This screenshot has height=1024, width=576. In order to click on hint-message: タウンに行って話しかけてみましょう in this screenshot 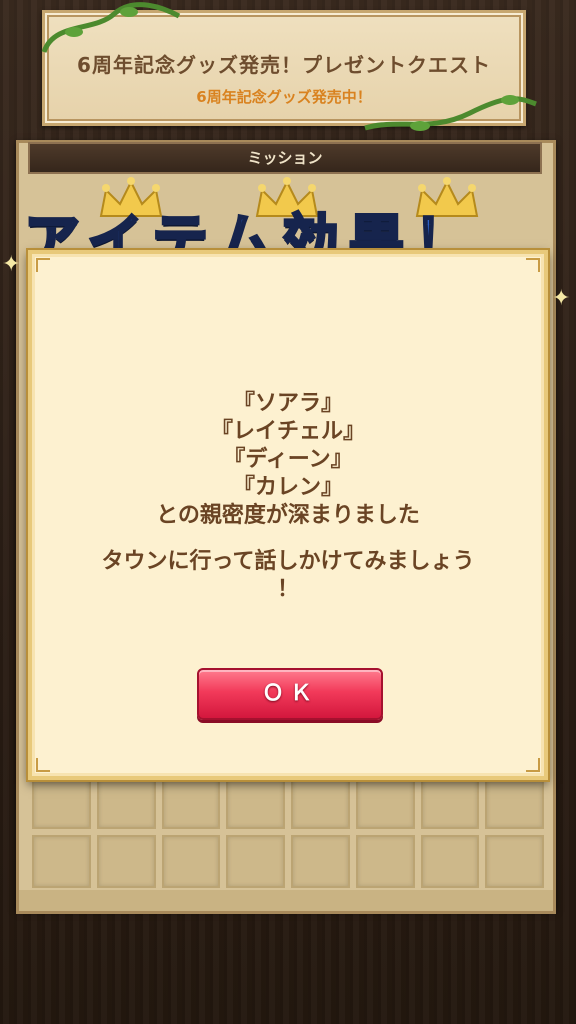, I will do `click(288, 561)`.